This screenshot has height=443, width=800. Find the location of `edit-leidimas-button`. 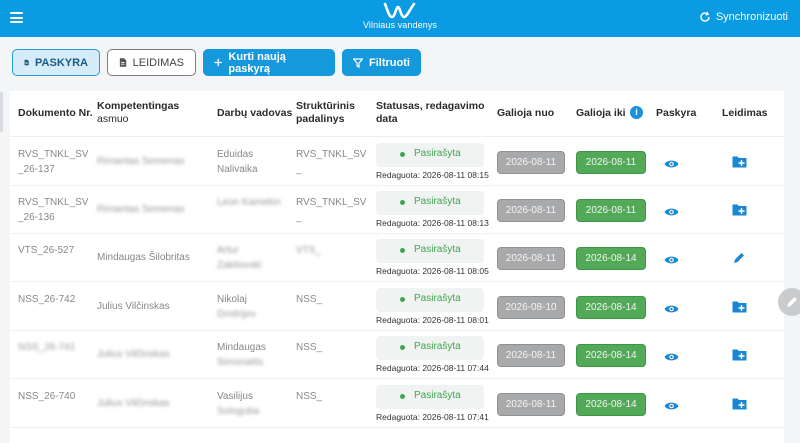

edit-leidimas-button is located at coordinates (739, 260).